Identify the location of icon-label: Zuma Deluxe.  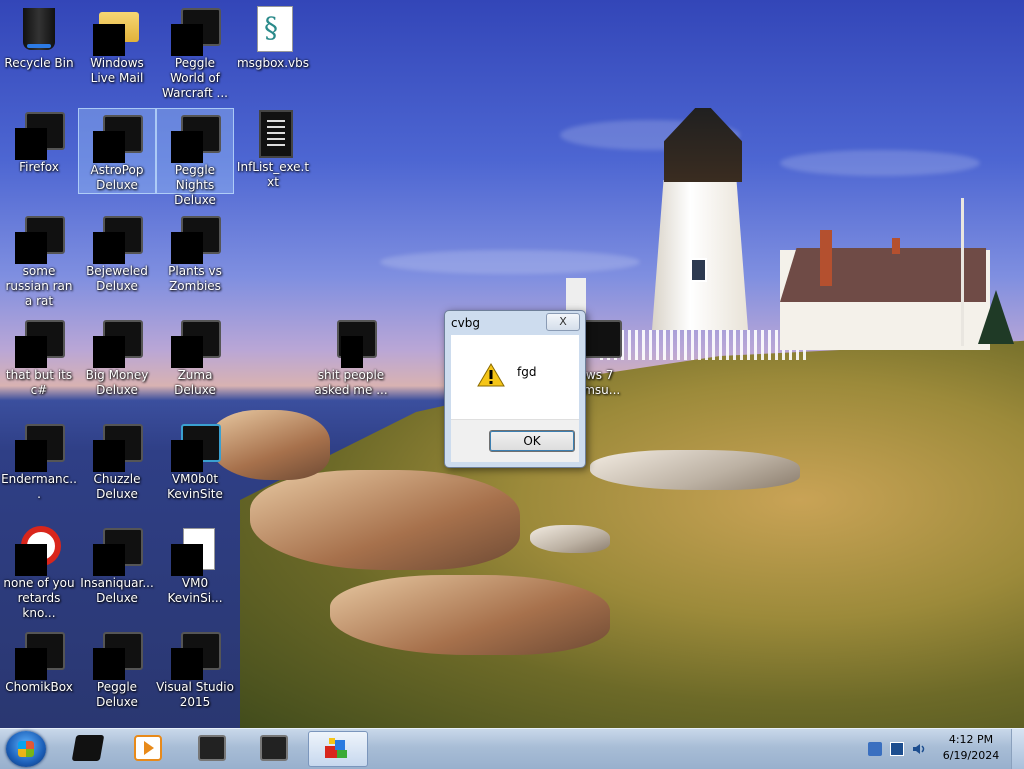
(195, 382).